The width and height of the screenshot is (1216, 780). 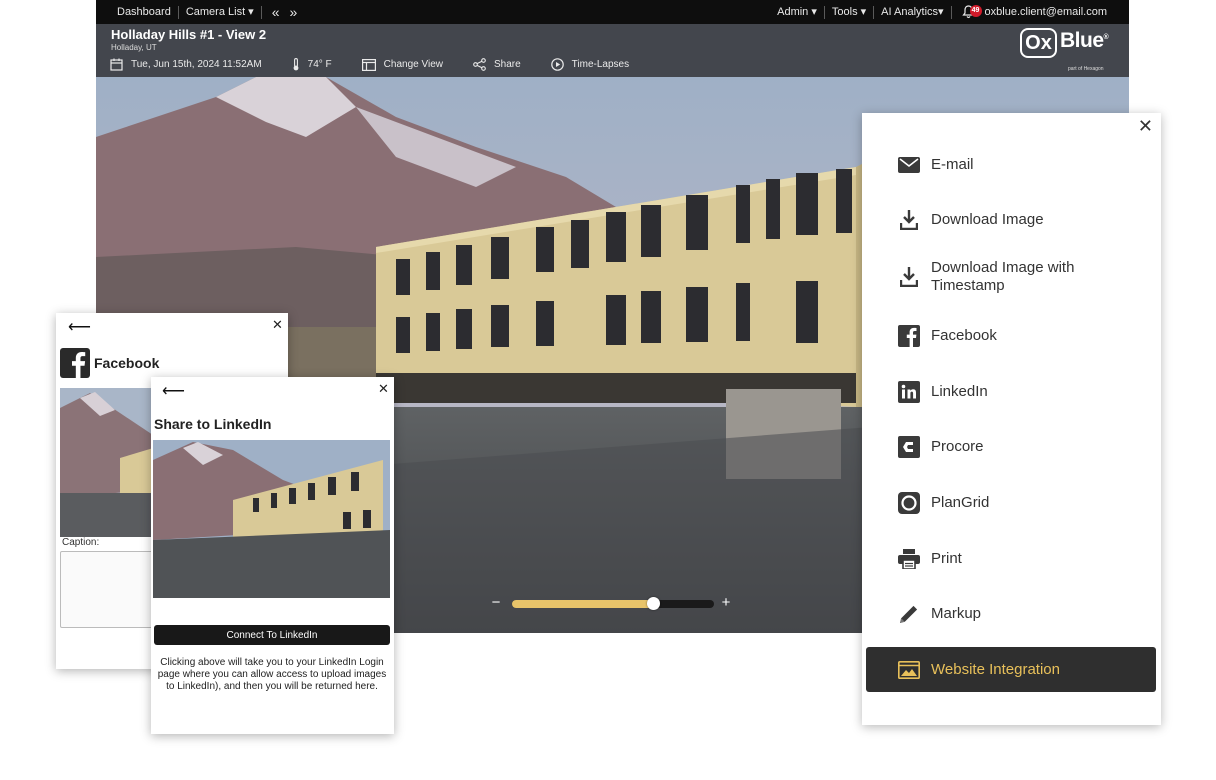 I want to click on layout-icon, so click(x=368, y=64).